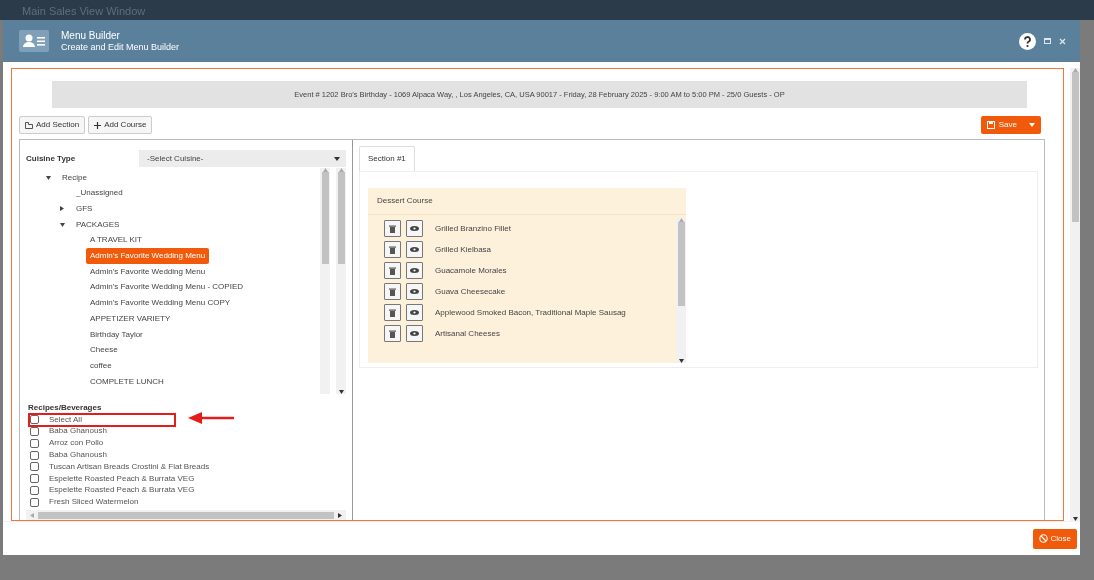 The width and height of the screenshot is (1094, 580). I want to click on tree-item: Birthday Taylor, so click(116, 334).